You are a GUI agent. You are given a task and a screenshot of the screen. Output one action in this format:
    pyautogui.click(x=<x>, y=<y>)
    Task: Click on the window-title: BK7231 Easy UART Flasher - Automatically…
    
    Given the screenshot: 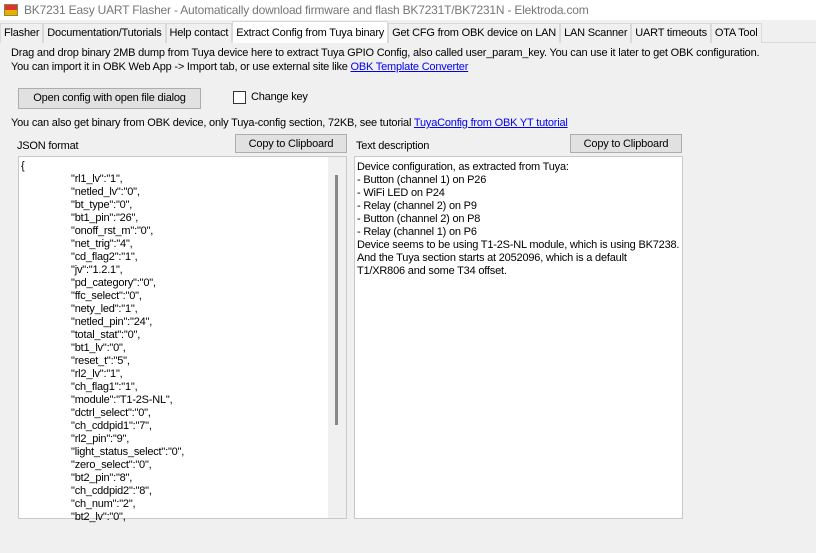 What is the action you would take?
    pyautogui.click(x=306, y=10)
    